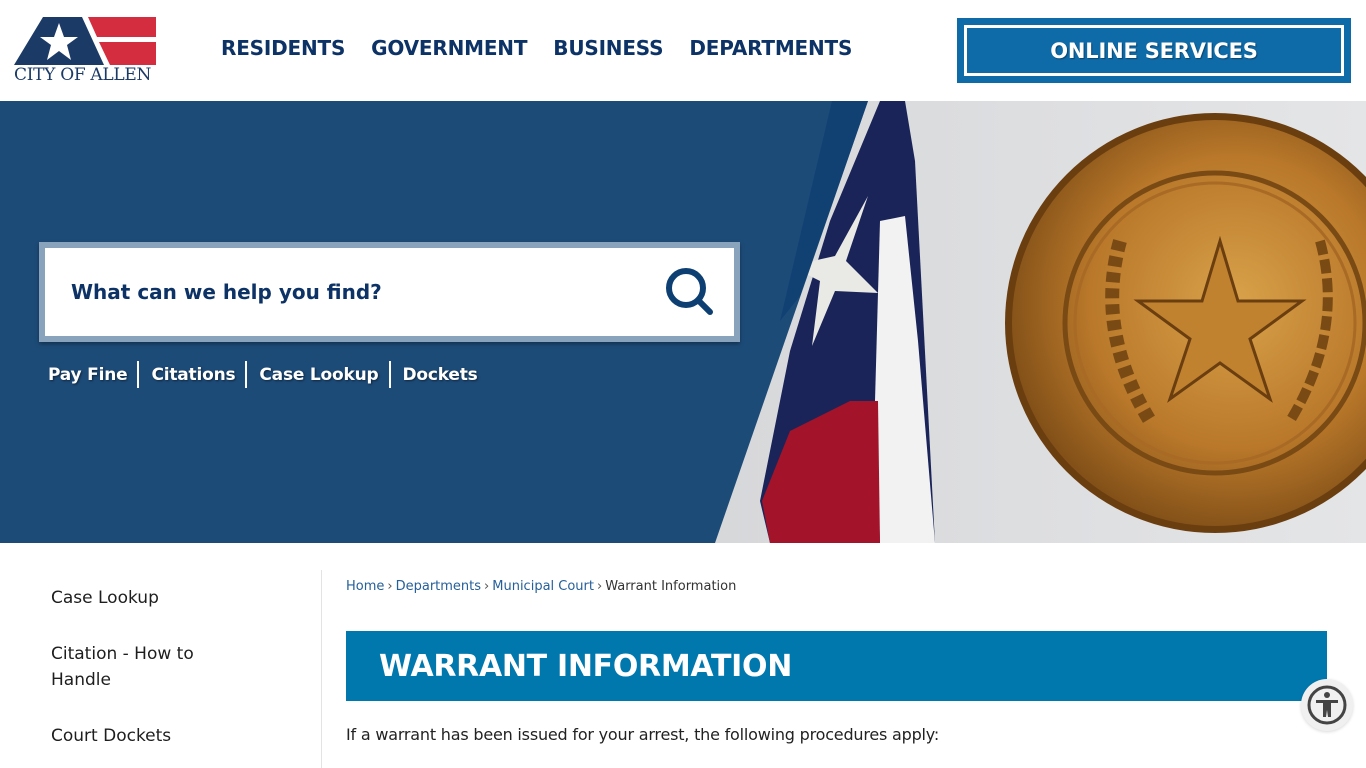 This screenshot has height=768, width=1366. Describe the element at coordinates (88, 375) in the screenshot. I see `quick-link-pay-fine: Pay Fine` at that location.